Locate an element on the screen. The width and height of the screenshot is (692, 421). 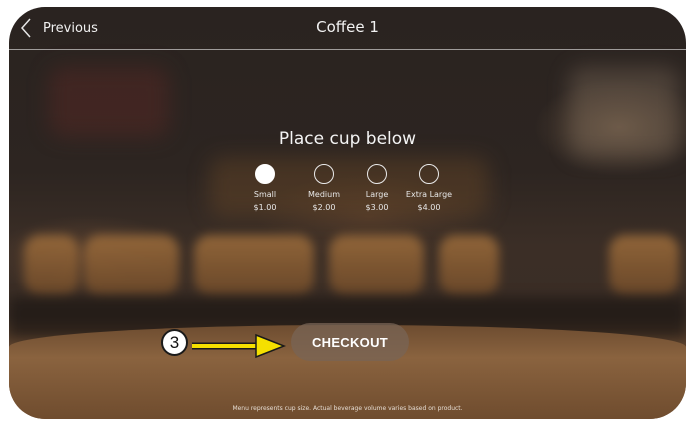
arrow-right-icon is located at coordinates (239, 346).